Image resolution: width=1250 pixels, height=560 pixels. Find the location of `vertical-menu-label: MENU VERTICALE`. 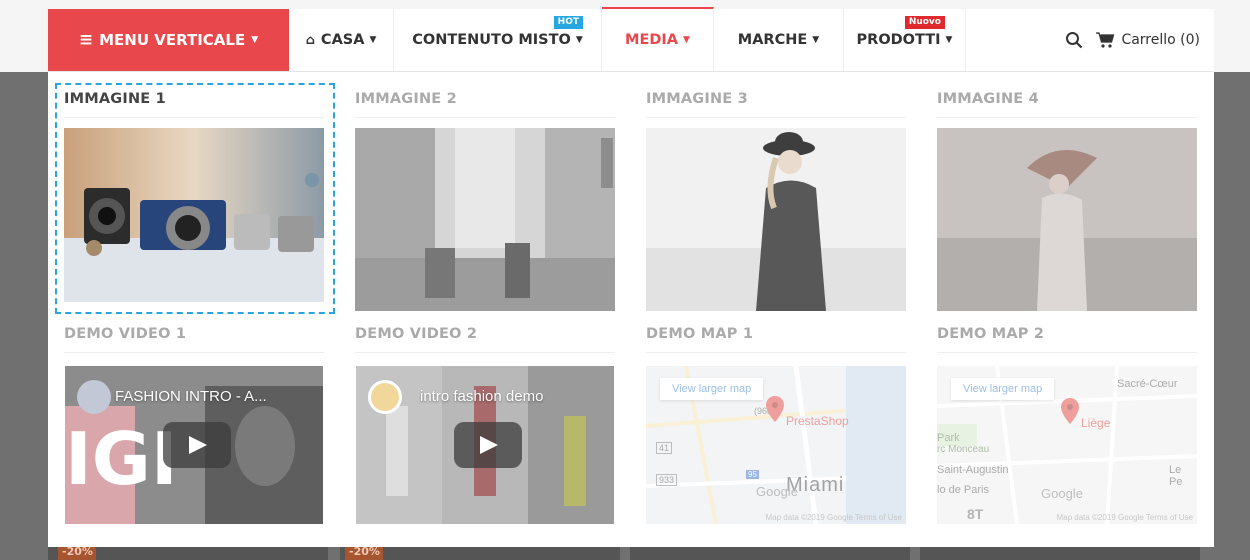

vertical-menu-label: MENU VERTICALE is located at coordinates (172, 40).